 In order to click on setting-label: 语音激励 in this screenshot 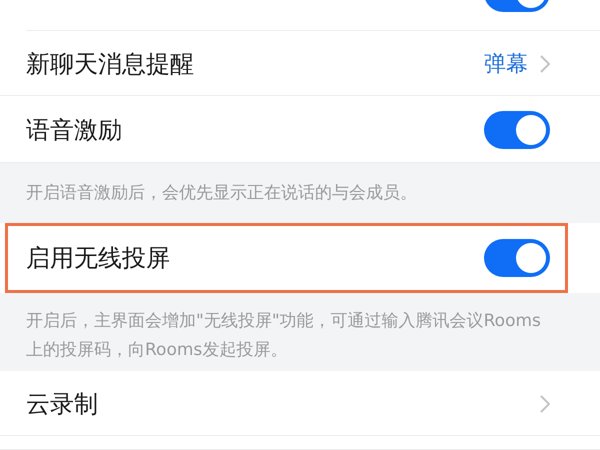, I will do `click(74, 130)`.